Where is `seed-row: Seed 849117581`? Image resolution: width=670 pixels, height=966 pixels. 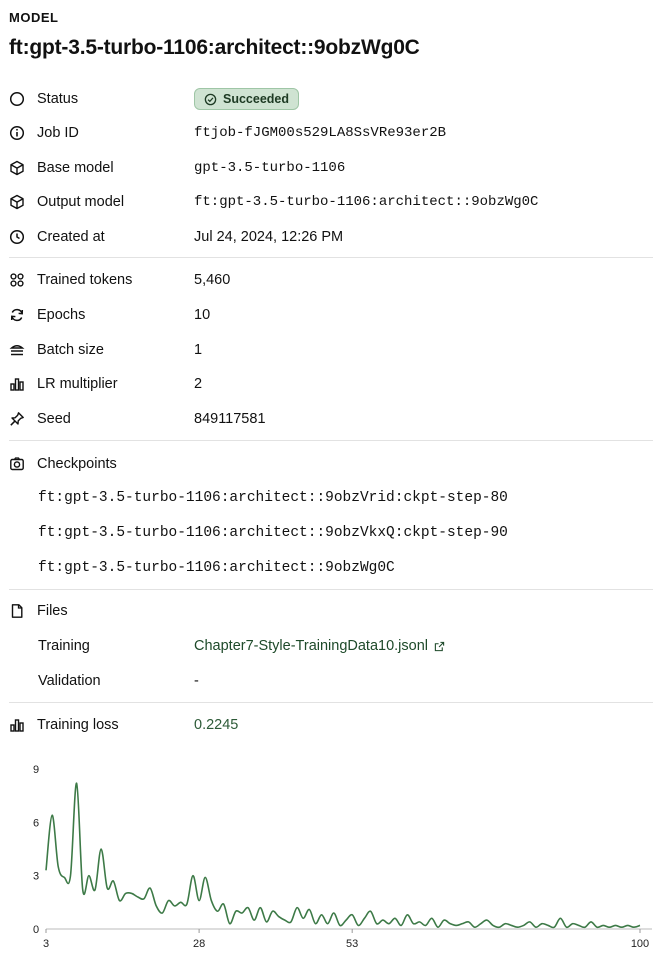 seed-row: Seed 849117581 is located at coordinates (137, 419).